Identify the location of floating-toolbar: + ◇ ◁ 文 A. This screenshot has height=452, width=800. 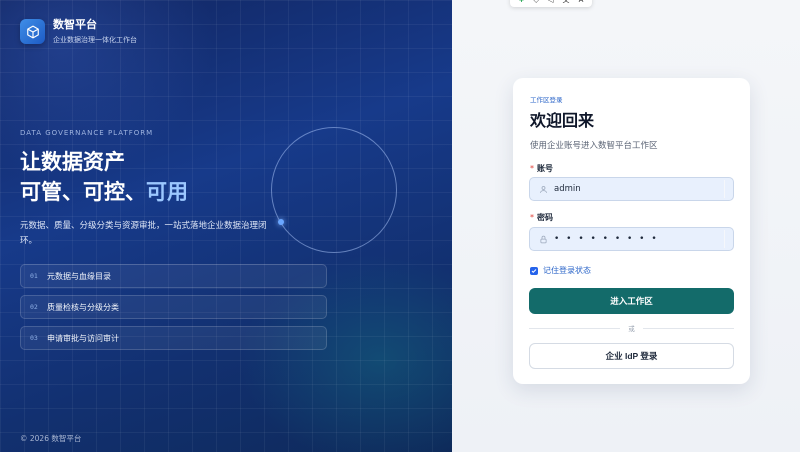
(551, 3).